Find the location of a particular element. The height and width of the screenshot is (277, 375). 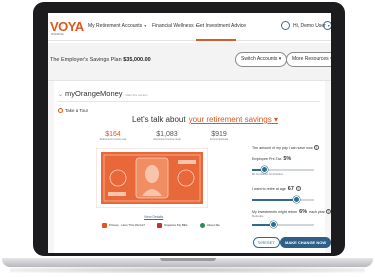

invest-suffix: each year is located at coordinates (317, 212).